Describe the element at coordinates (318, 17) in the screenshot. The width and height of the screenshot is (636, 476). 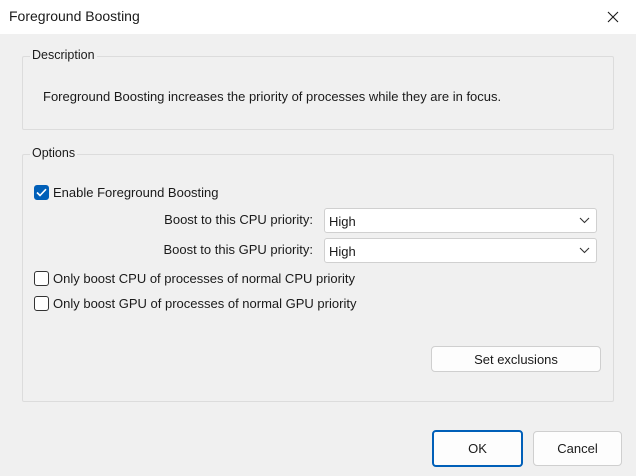
I see `title-bar: Foreground Boosting` at that location.